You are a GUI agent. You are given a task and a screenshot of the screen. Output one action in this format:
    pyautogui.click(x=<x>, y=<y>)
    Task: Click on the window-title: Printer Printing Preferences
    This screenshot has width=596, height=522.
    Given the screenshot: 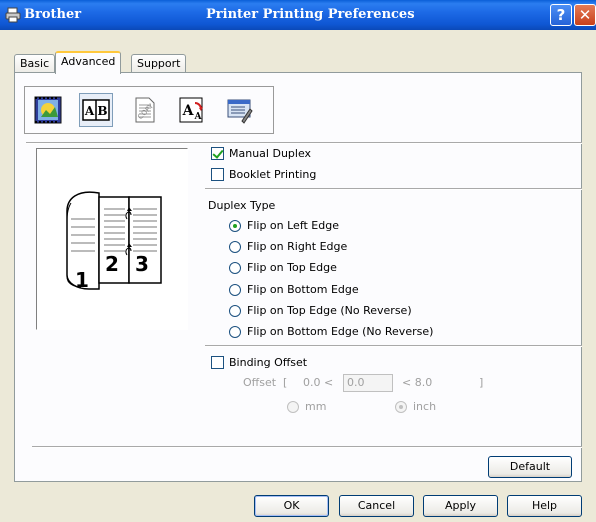 What is the action you would take?
    pyautogui.click(x=310, y=14)
    